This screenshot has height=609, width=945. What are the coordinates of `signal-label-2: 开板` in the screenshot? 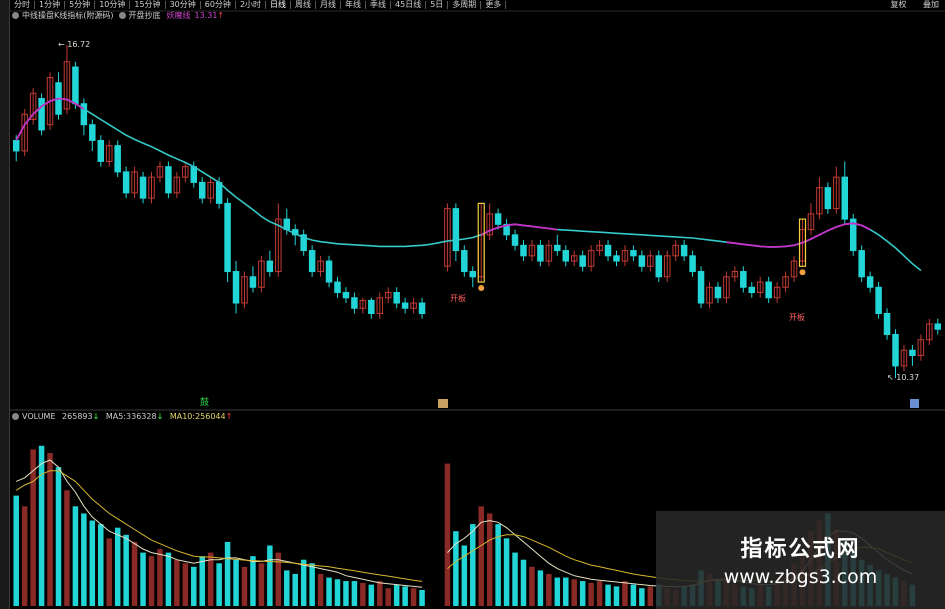 It's located at (797, 317).